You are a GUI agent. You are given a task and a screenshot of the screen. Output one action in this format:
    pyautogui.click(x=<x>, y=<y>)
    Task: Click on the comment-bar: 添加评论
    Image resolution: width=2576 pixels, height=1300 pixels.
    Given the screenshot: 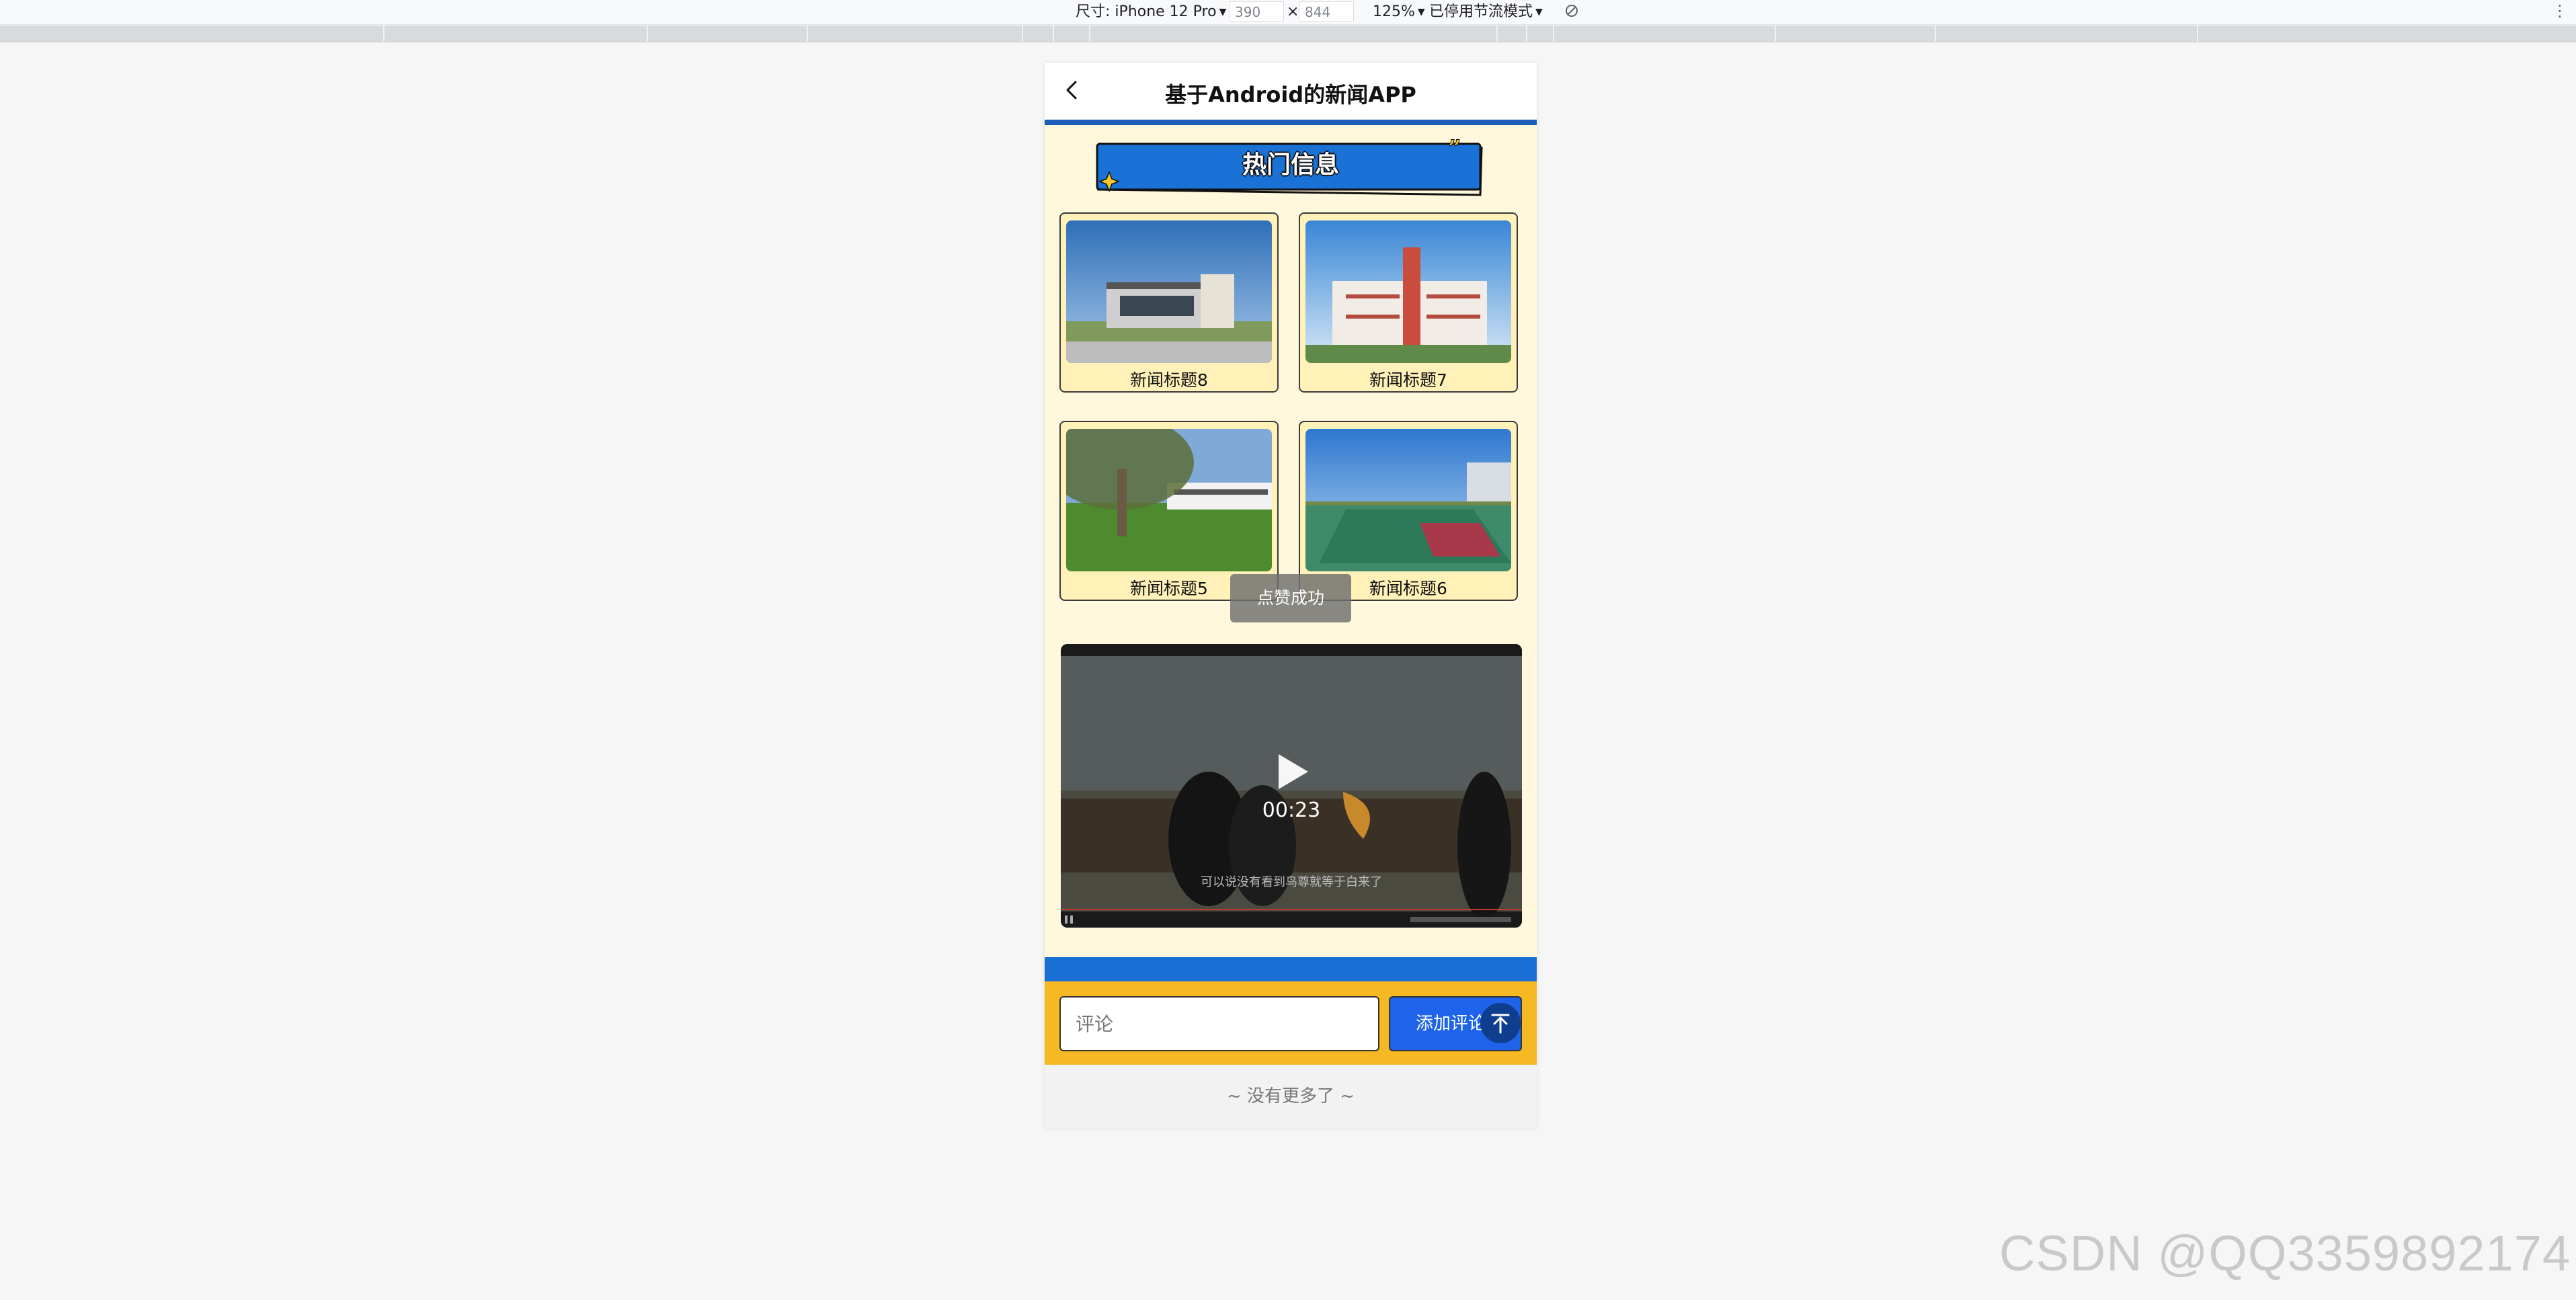 What is the action you would take?
    pyautogui.click(x=1291, y=1023)
    